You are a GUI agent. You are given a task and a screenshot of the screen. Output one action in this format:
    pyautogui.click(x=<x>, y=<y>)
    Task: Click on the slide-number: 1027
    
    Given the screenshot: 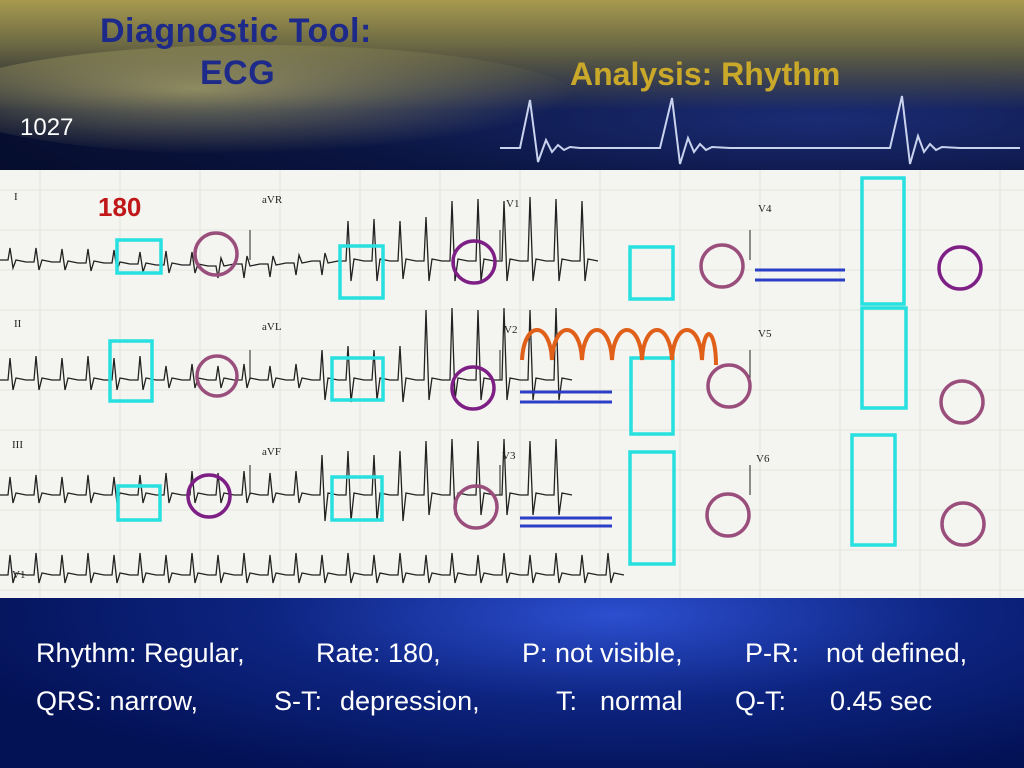 What is the action you would take?
    pyautogui.click(x=47, y=127)
    